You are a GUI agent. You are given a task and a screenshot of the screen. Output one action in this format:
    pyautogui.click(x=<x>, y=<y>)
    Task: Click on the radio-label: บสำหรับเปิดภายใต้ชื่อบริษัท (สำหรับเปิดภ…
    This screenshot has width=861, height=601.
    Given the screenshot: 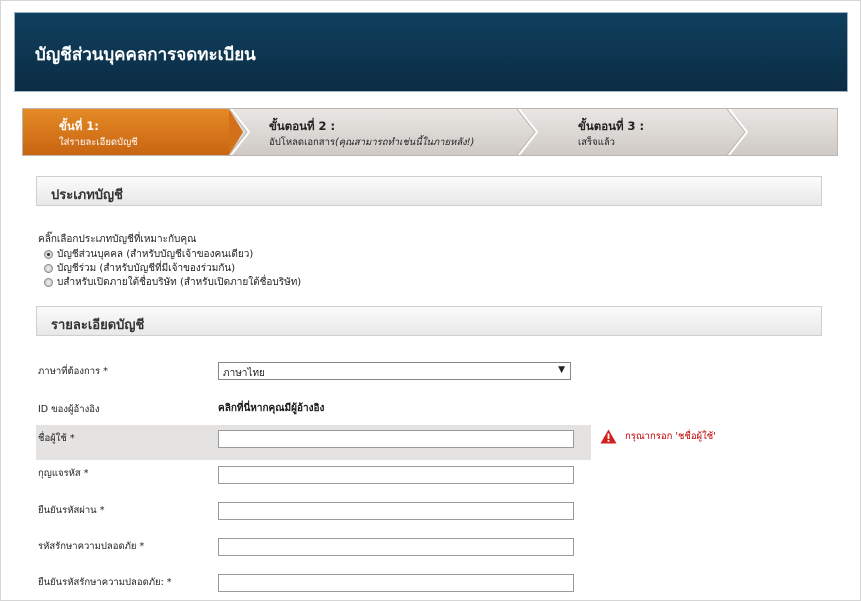 What is the action you would take?
    pyautogui.click(x=179, y=282)
    